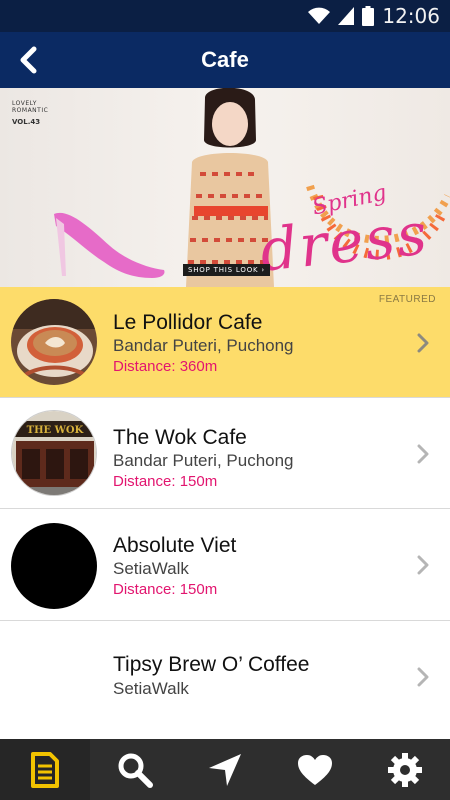  I want to click on page-title: Cafe, so click(225, 59).